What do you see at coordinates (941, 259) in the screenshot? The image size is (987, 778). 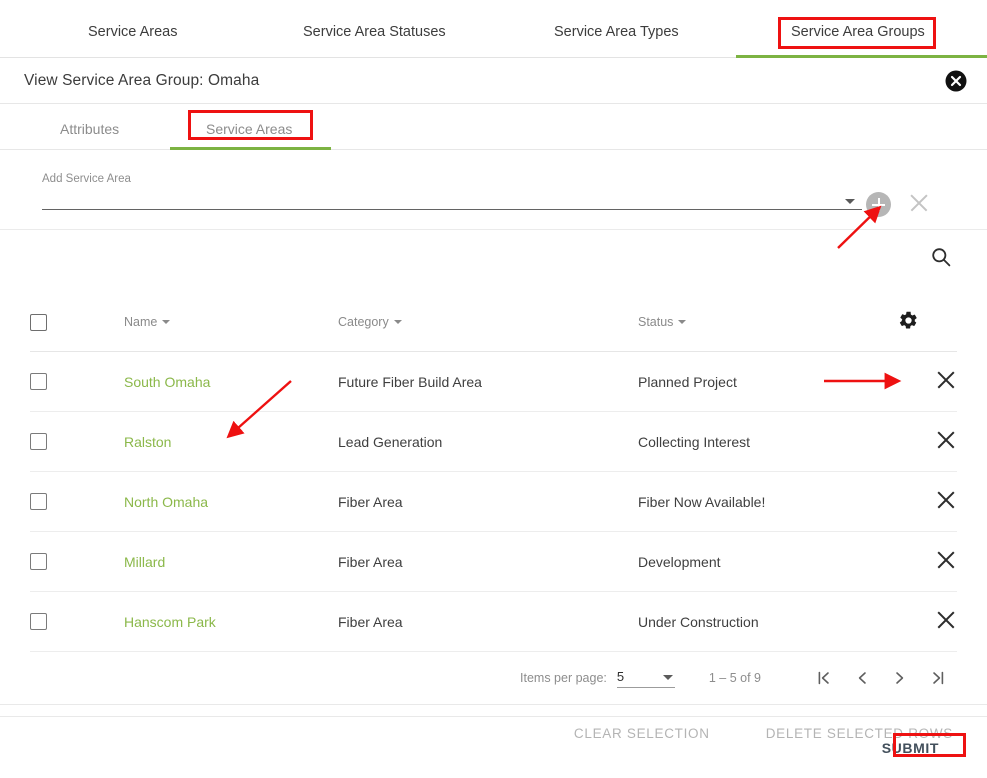 I see `search-icon` at bounding box center [941, 259].